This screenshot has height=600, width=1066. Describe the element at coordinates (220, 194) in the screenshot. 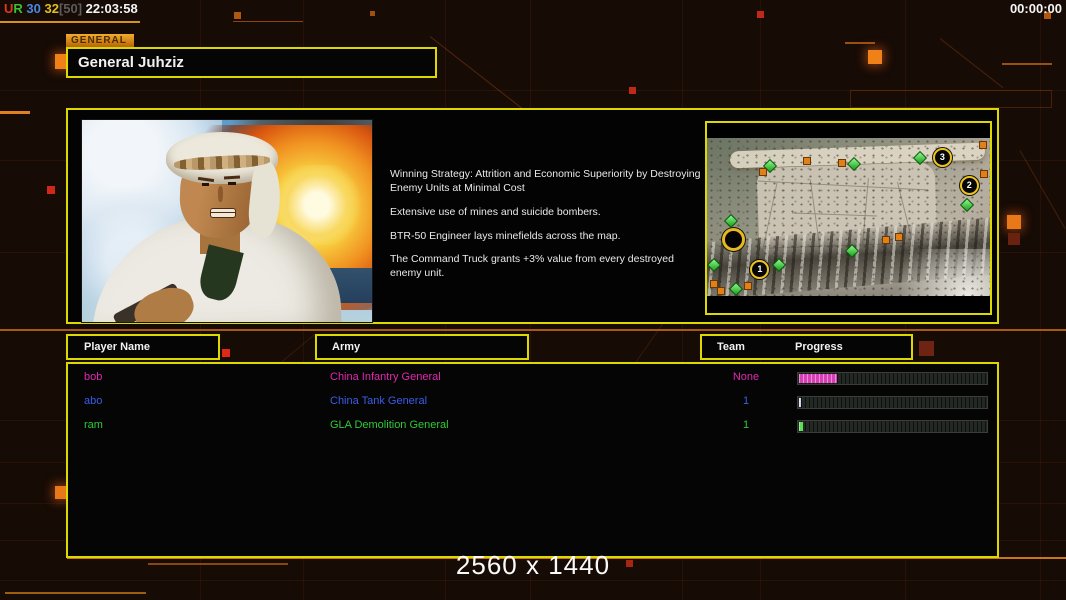

I see `portrait-nose` at that location.